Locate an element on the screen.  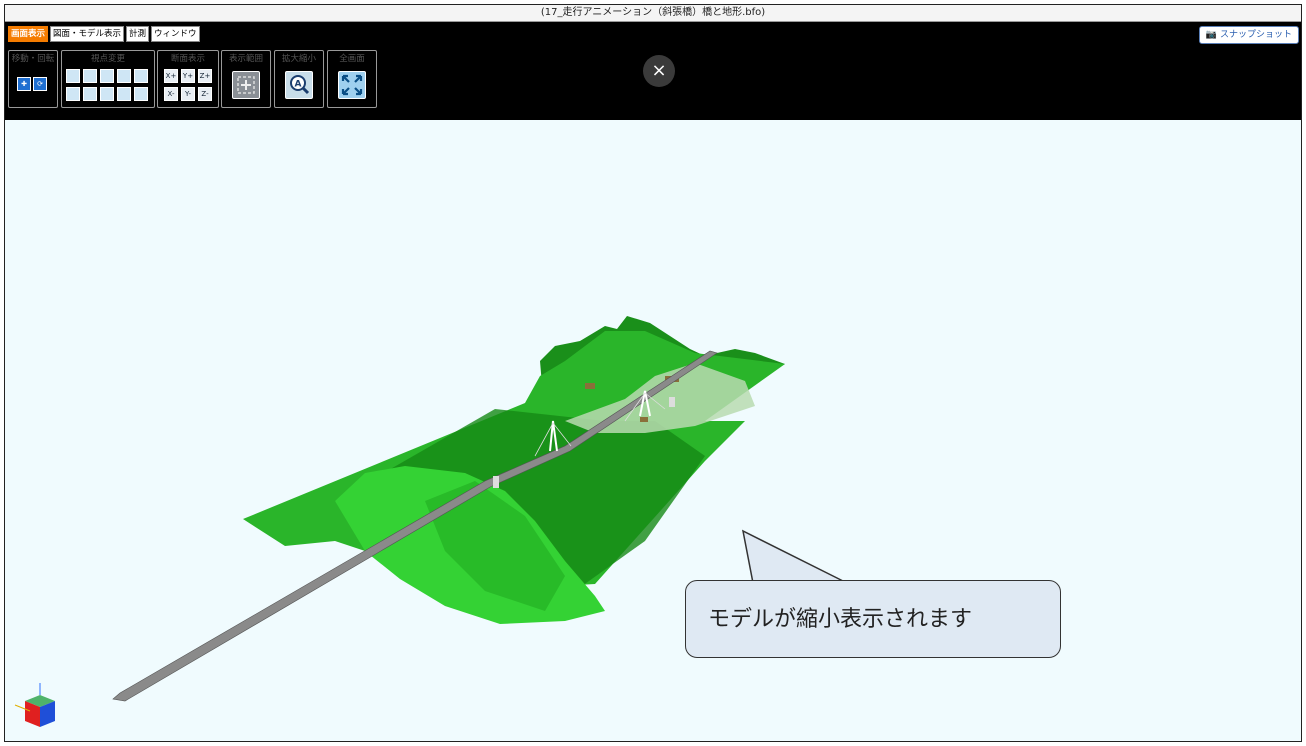
section-z-minus-button: Z- is located at coordinates (205, 94).